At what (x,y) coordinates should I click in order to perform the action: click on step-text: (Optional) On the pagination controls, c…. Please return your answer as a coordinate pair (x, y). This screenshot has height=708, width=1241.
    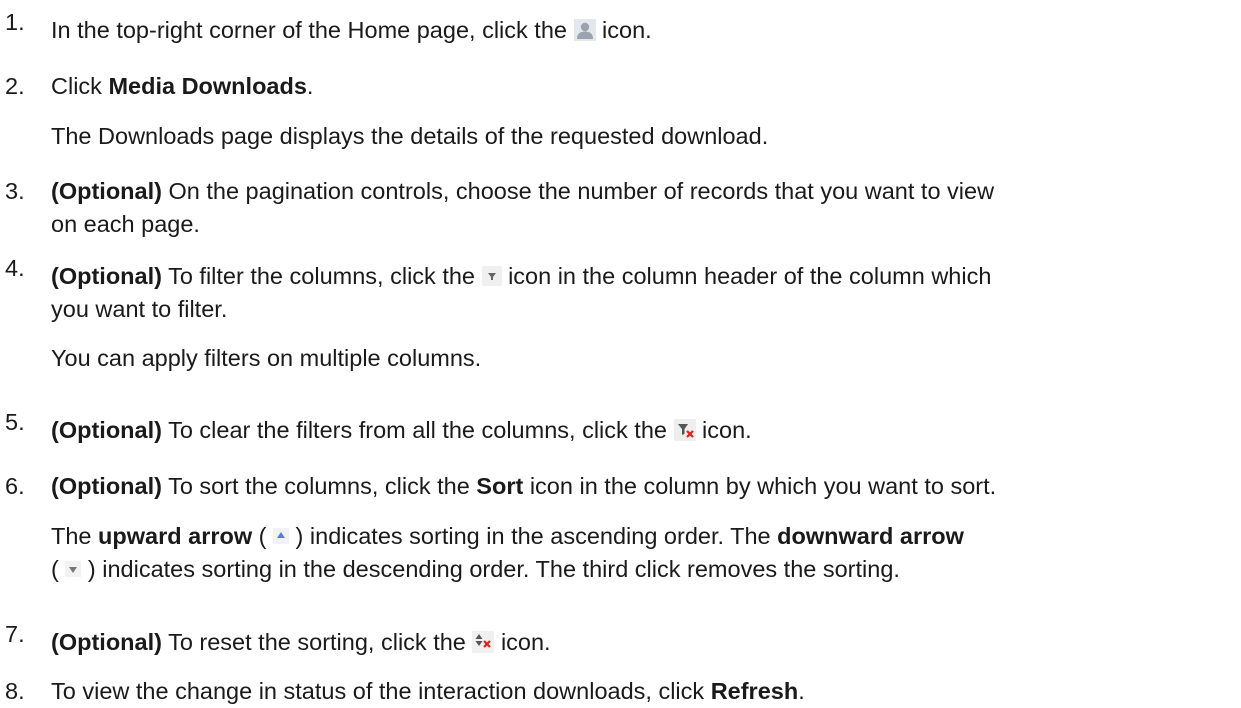
    Looking at the image, I should click on (641, 208).